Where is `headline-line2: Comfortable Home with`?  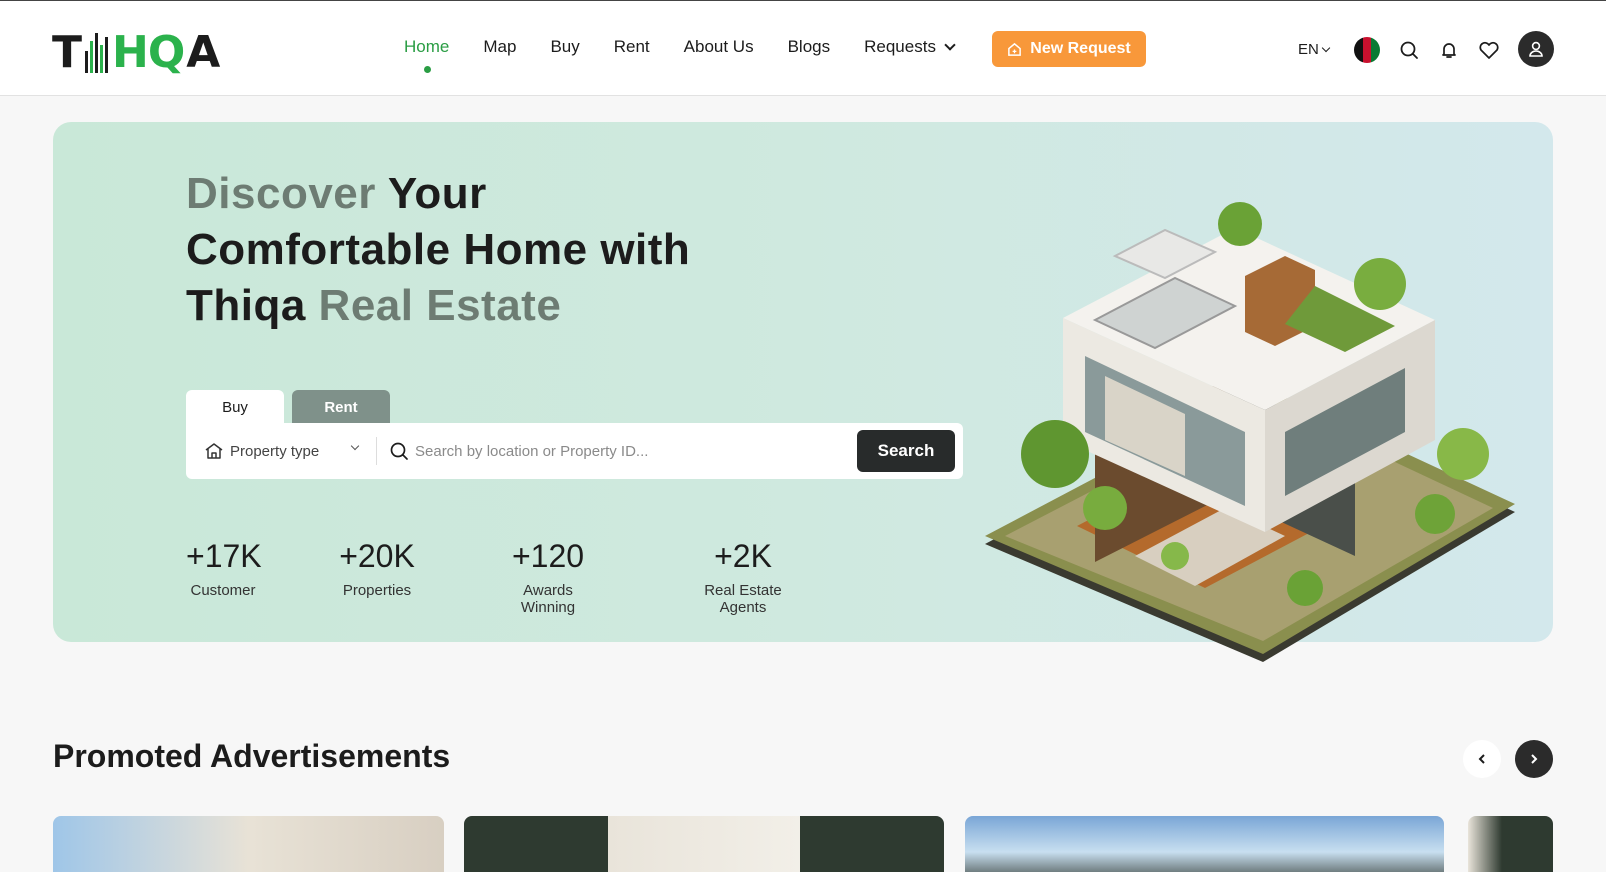
headline-line2: Comfortable Home with is located at coordinates (438, 249).